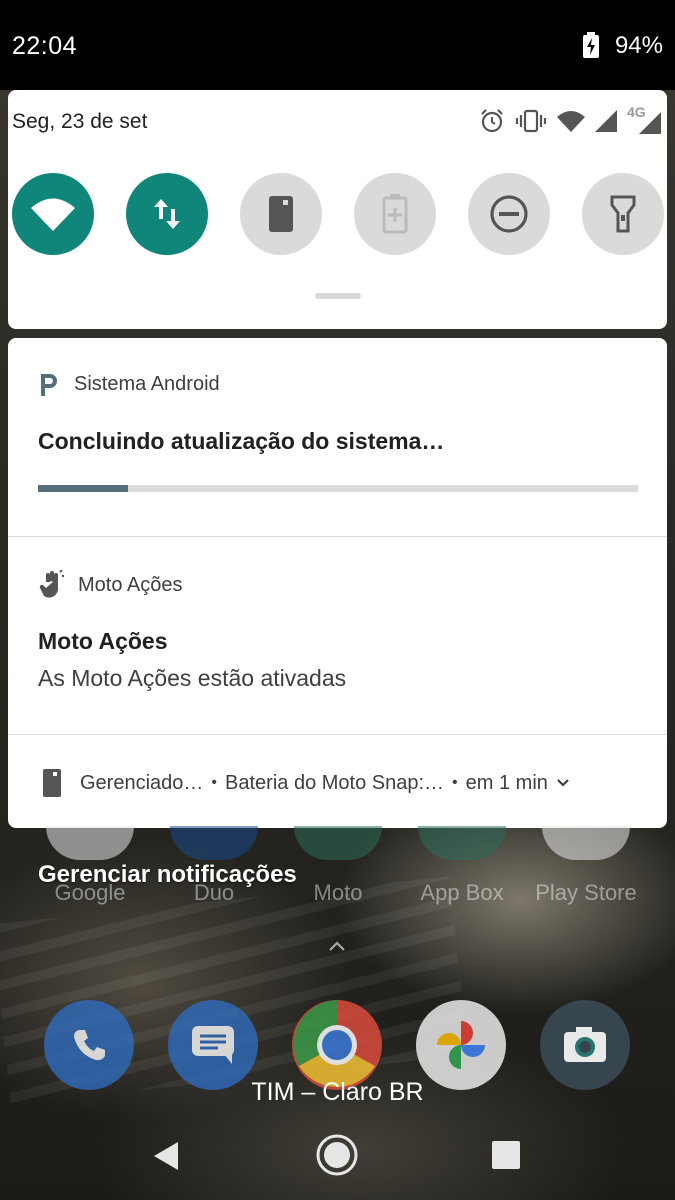 The height and width of the screenshot is (1200, 675). What do you see at coordinates (337, 946) in the screenshot?
I see `chevron-up-icon` at bounding box center [337, 946].